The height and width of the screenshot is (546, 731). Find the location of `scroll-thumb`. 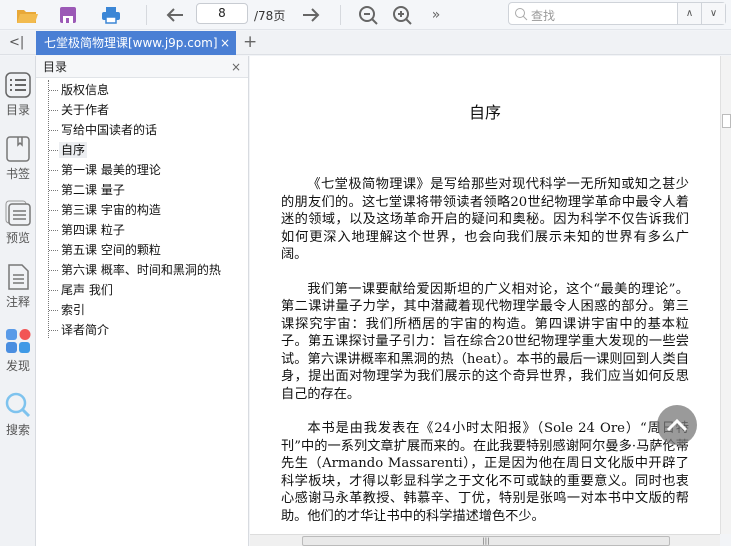

scroll-thumb is located at coordinates (726, 121).